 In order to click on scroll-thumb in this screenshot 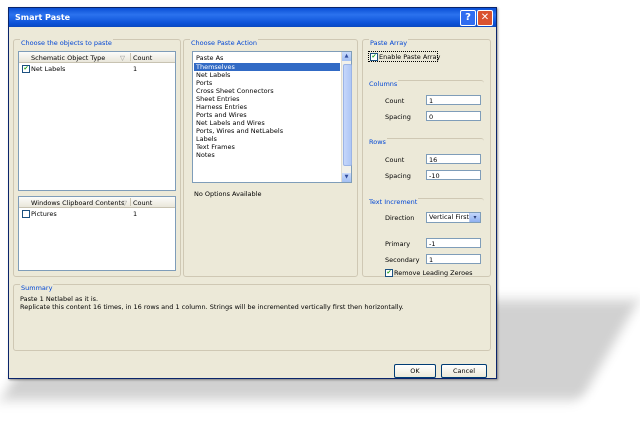, I will do `click(347, 115)`.